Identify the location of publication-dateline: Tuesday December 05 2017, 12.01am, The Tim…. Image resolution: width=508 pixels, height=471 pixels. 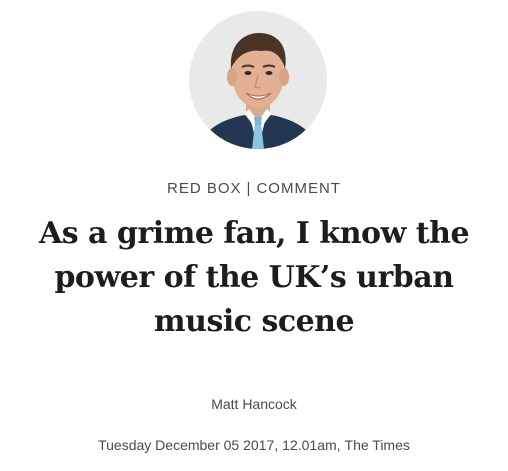
(254, 445).